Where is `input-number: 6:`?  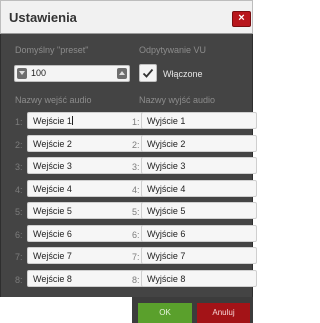
input-number: 6: is located at coordinates (19, 235).